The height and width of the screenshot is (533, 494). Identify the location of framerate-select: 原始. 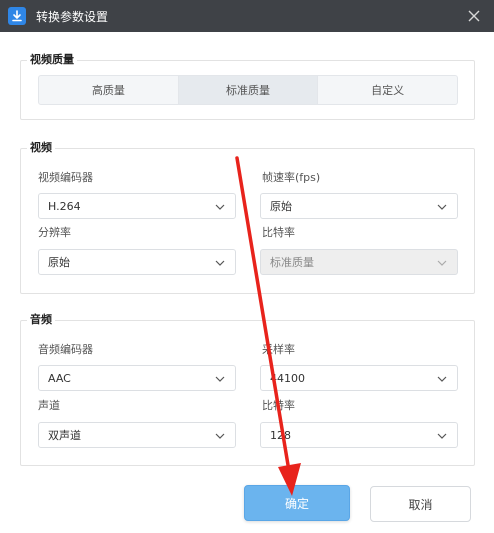
(359, 206).